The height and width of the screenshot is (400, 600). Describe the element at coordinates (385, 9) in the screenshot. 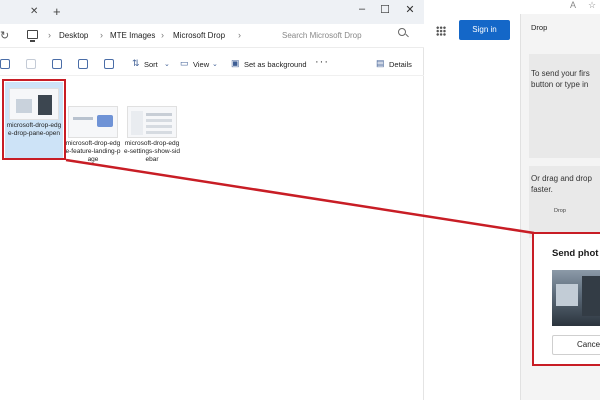

I see `maximize-icon: ☐` at that location.